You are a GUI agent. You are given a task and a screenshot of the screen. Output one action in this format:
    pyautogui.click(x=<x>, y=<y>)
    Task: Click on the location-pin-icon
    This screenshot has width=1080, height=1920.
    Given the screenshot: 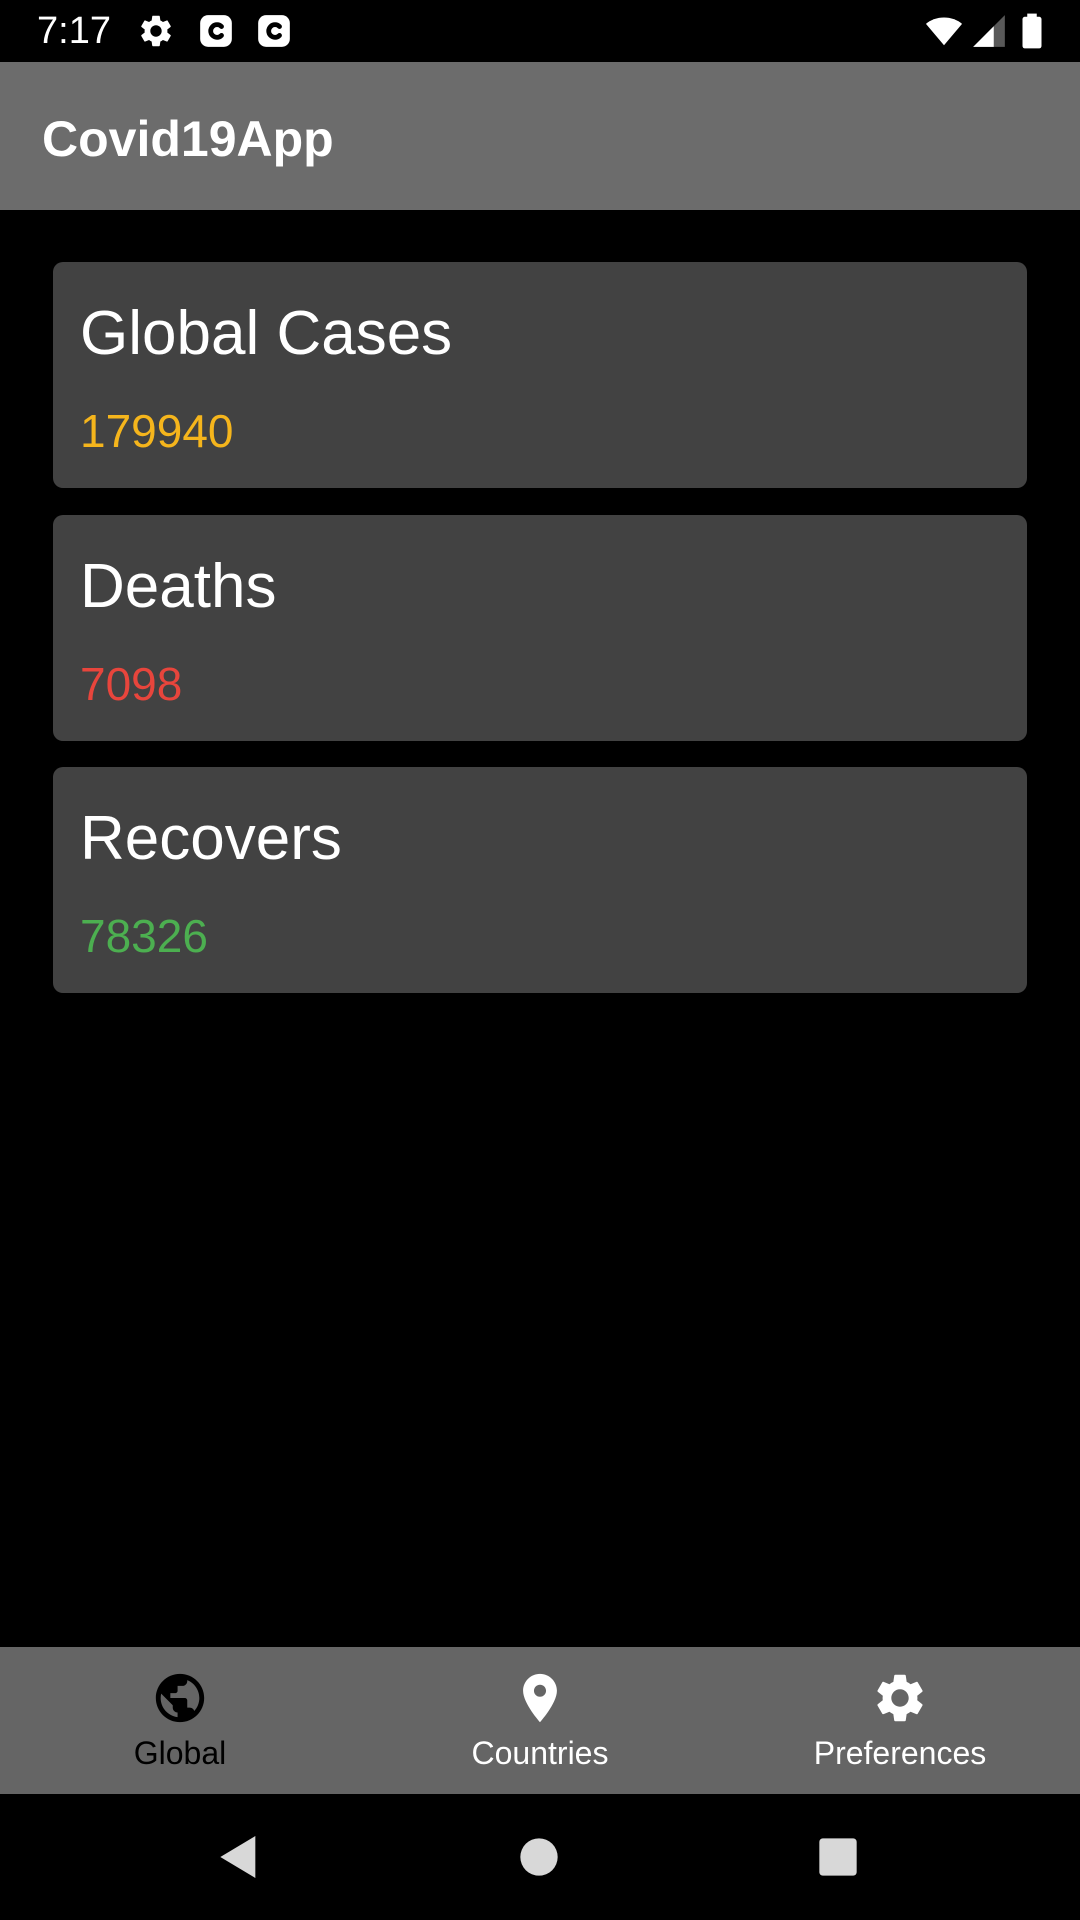 What is the action you would take?
    pyautogui.click(x=540, y=1698)
    